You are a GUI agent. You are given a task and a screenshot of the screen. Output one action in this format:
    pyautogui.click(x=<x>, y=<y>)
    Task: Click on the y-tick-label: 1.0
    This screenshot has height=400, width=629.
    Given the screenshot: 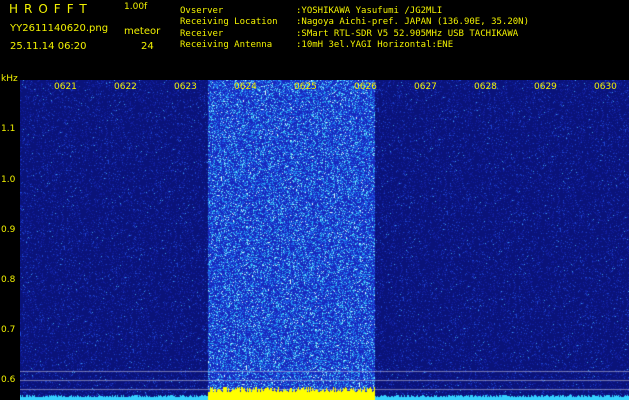 What is the action you would take?
    pyautogui.click(x=8, y=180)
    